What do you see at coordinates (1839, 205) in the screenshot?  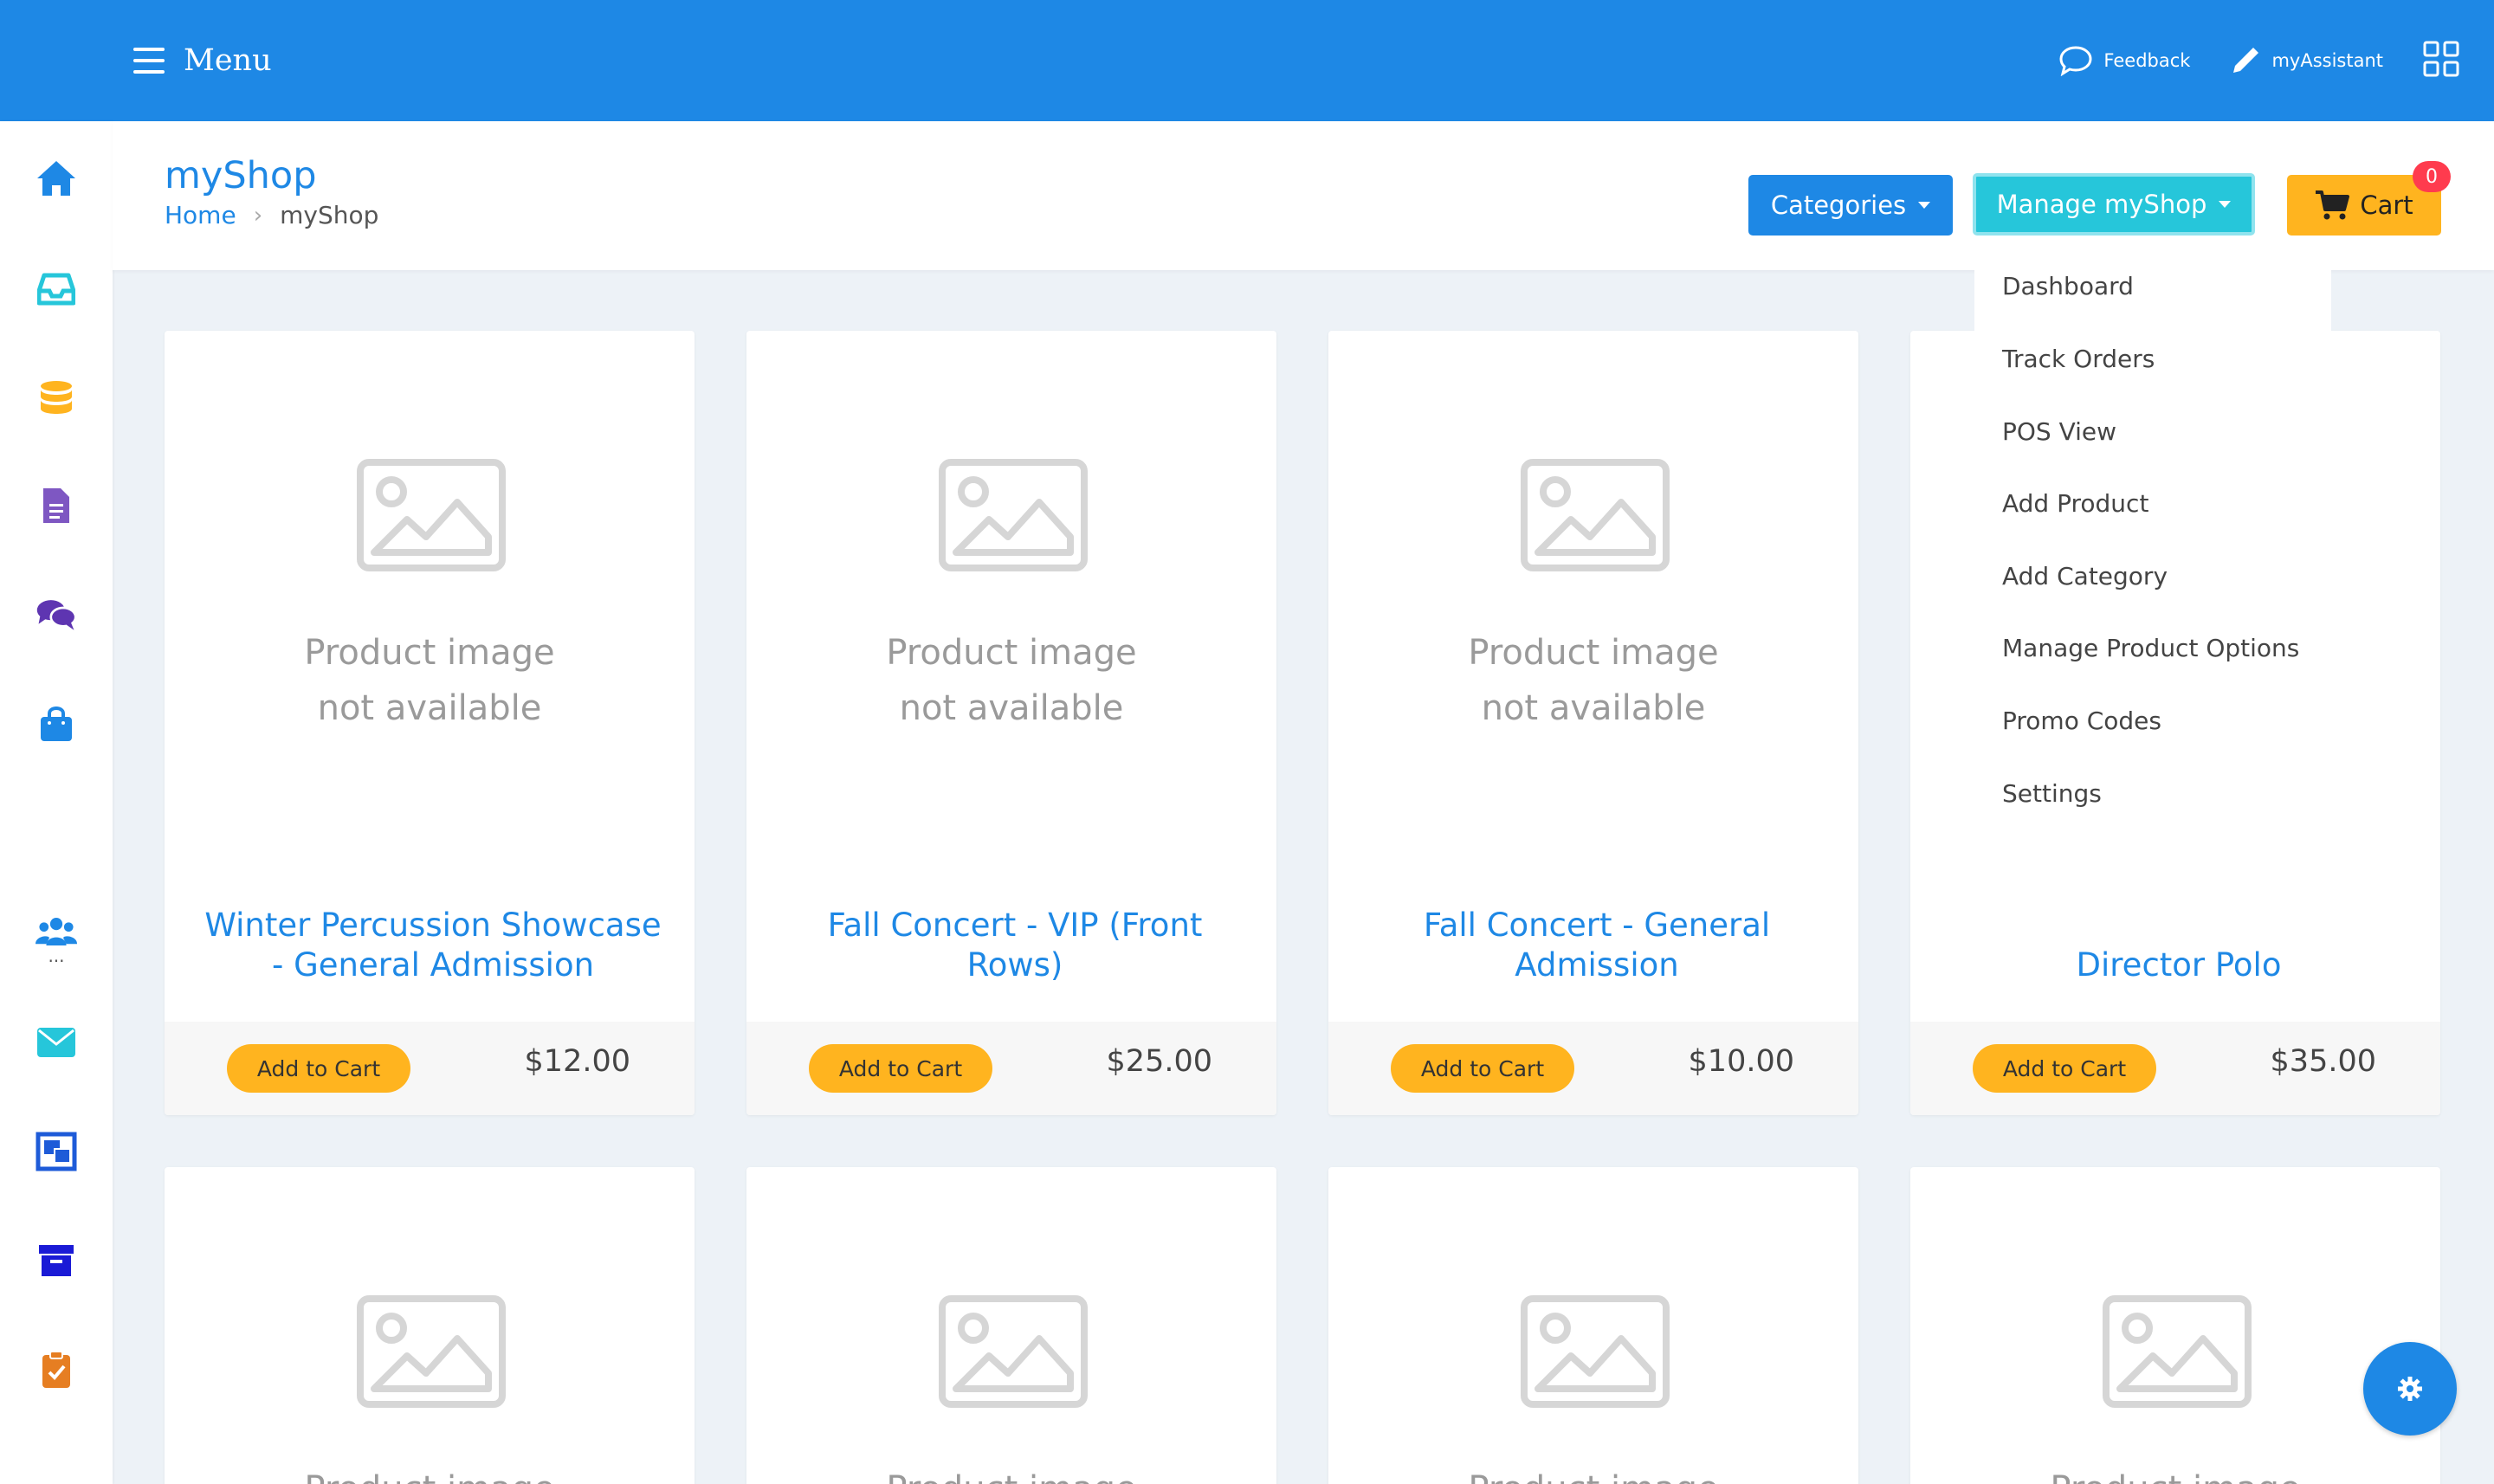 I see `categories-label: Categories` at bounding box center [1839, 205].